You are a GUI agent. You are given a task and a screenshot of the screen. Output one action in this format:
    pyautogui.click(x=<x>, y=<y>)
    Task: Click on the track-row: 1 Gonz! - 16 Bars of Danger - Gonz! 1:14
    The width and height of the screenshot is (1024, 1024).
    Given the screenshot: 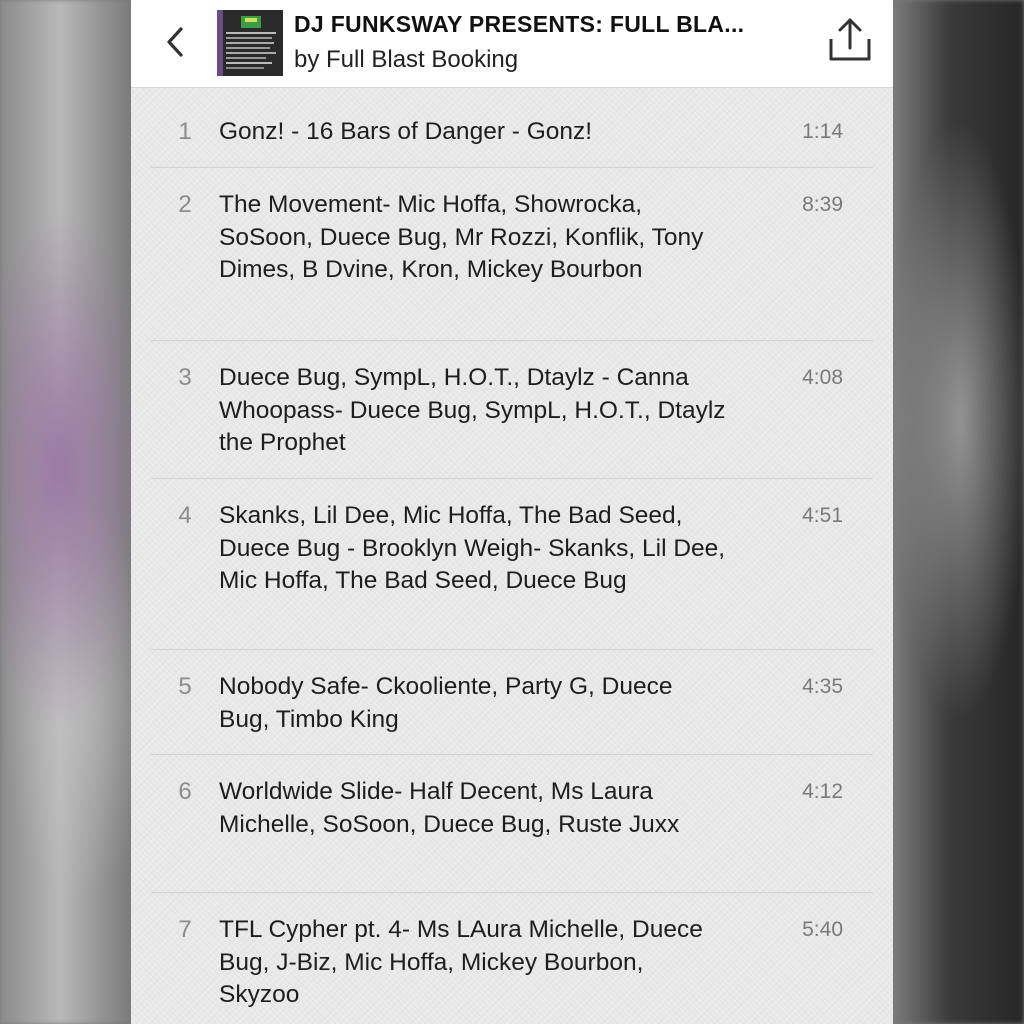 What is the action you would take?
    pyautogui.click(x=512, y=132)
    